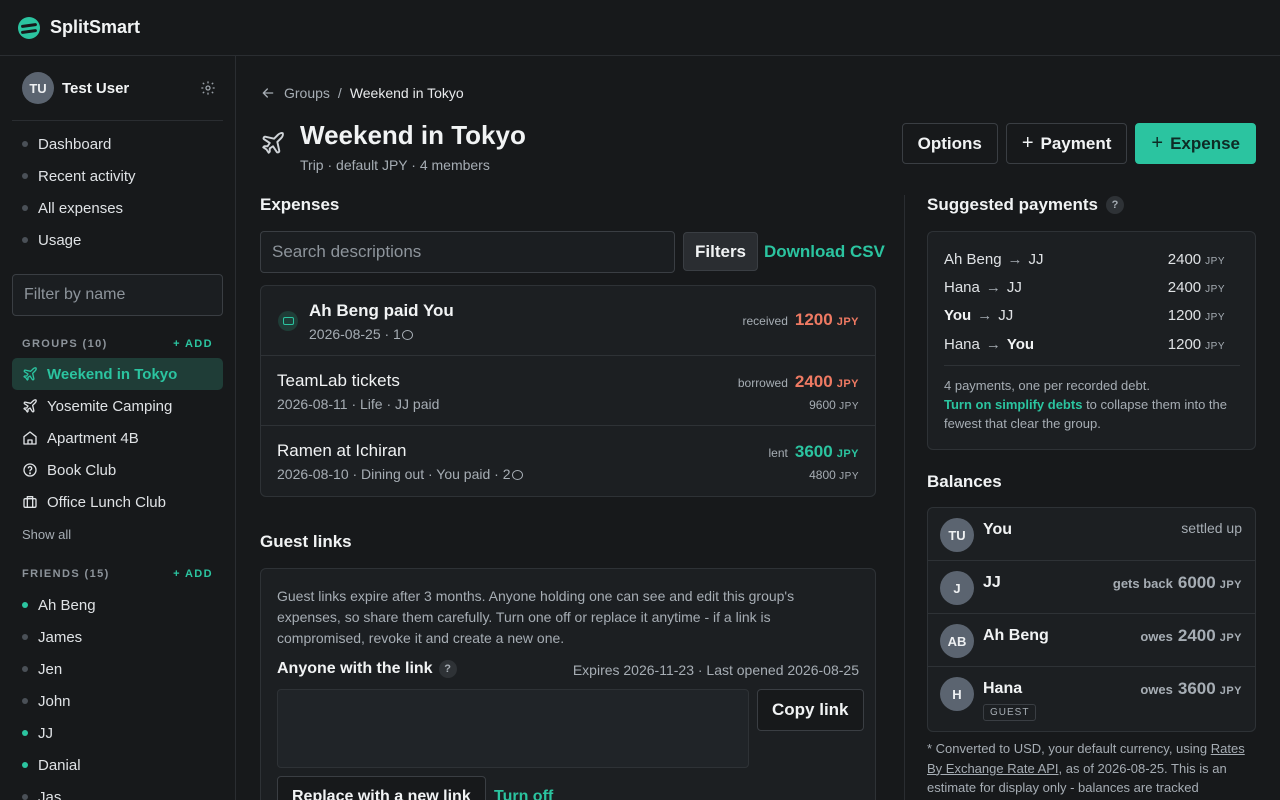  I want to click on friend-label: John, so click(54, 701).